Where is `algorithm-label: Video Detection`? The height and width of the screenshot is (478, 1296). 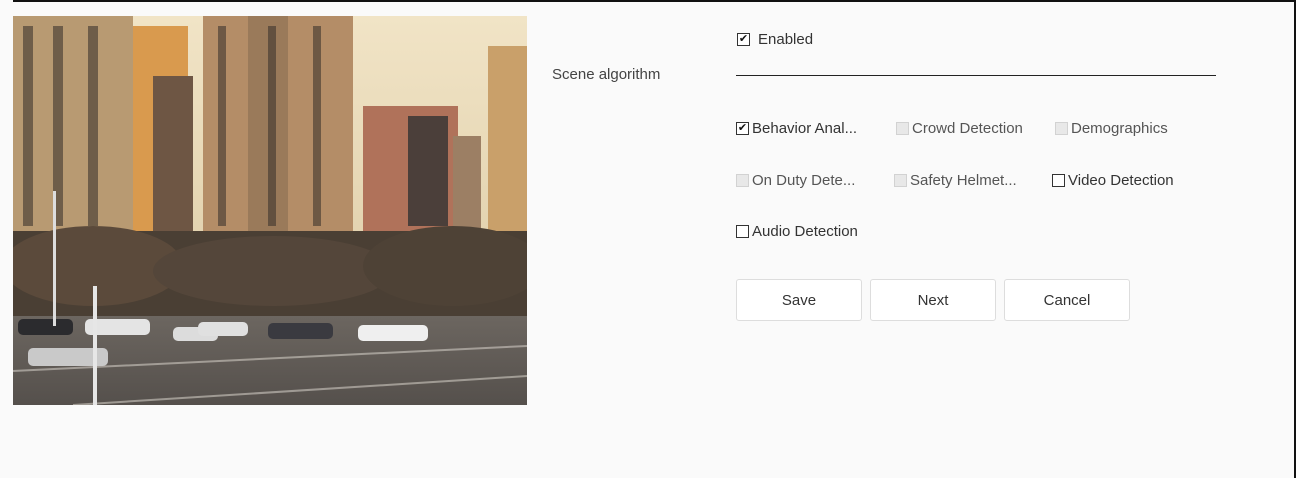
algorithm-label: Video Detection is located at coordinates (1121, 180).